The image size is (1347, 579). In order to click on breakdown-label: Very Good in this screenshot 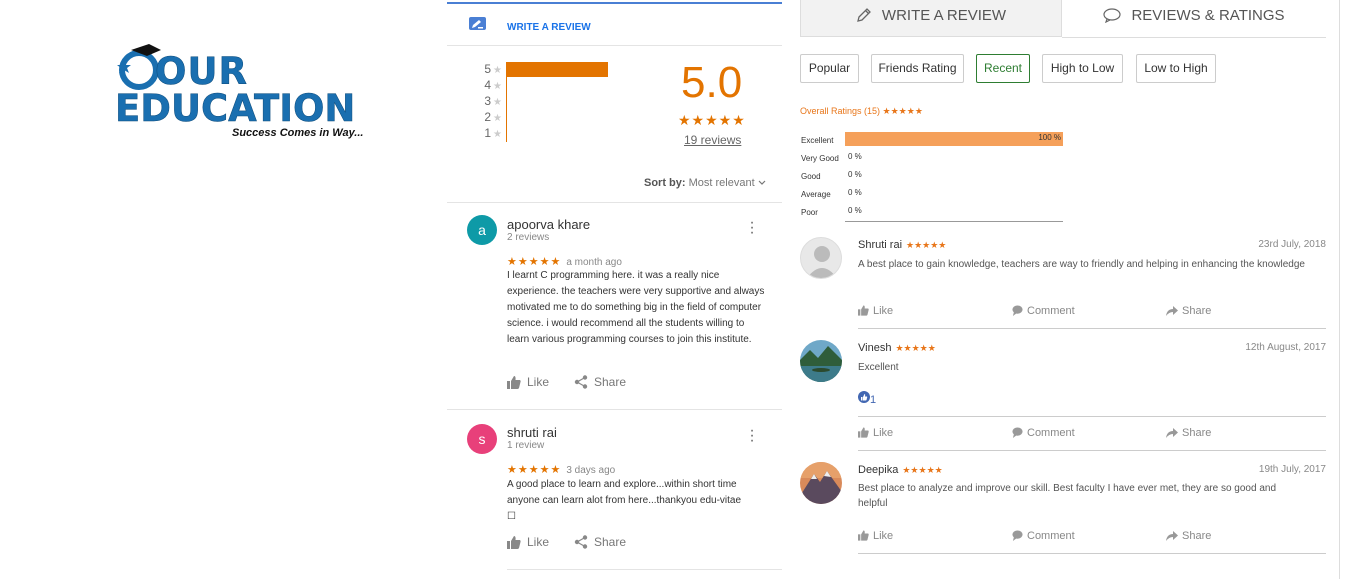, I will do `click(820, 158)`.